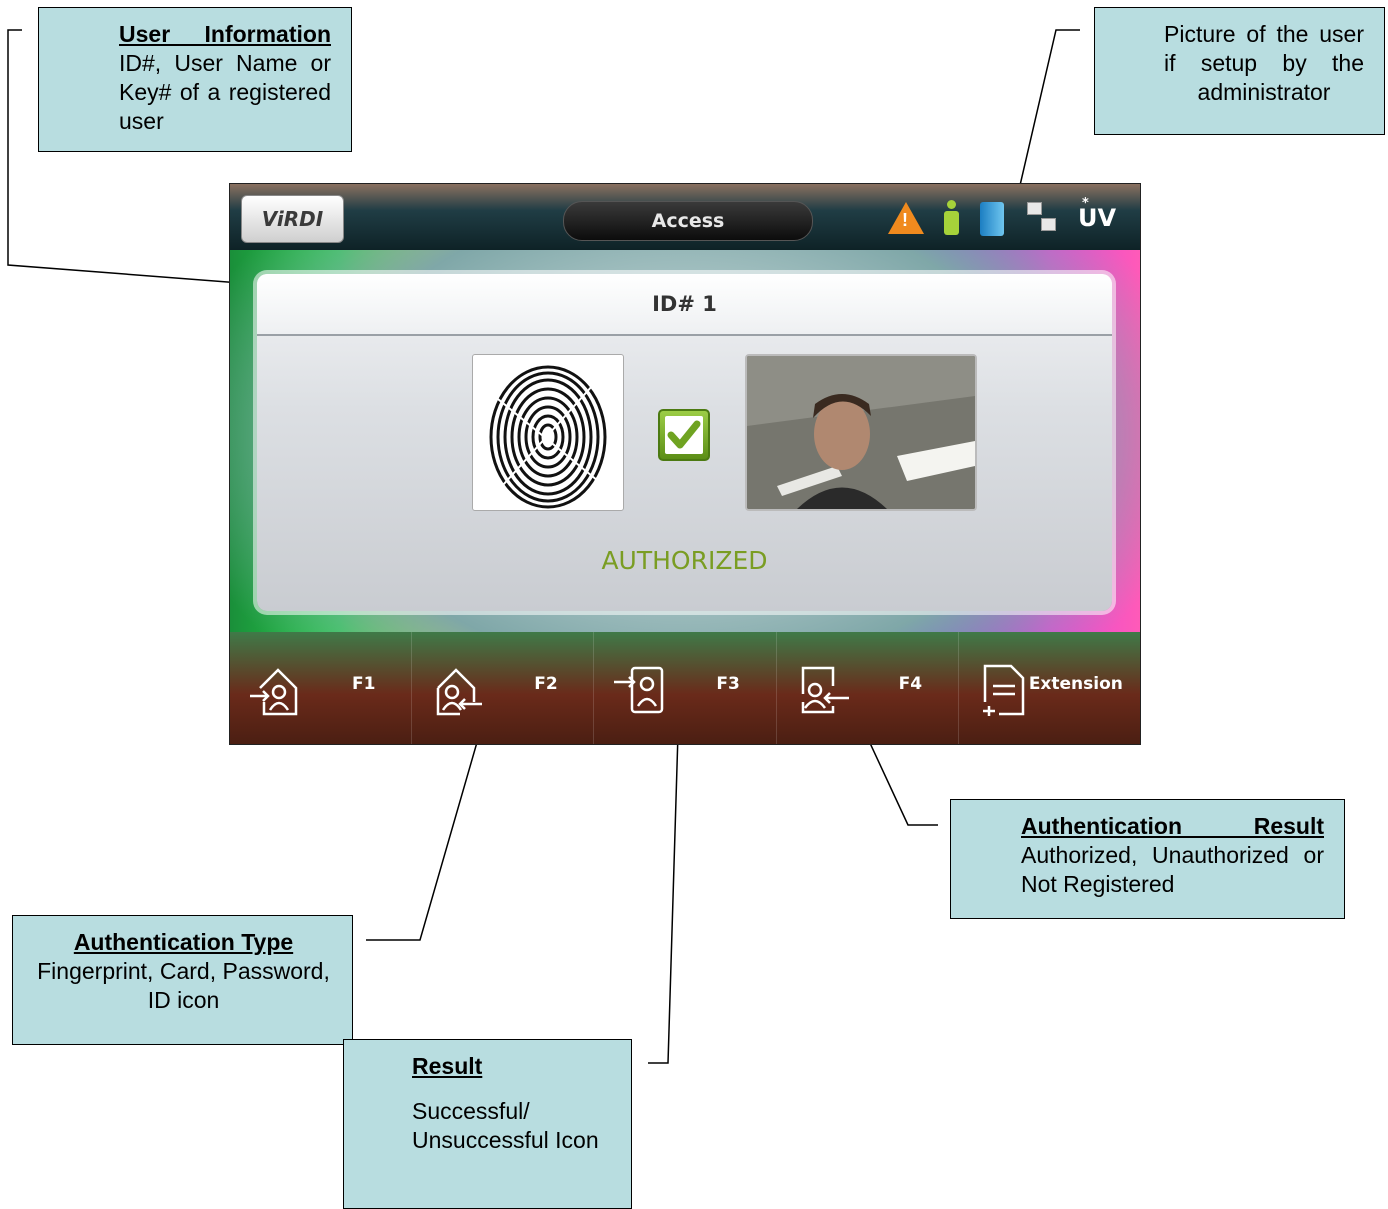  I want to click on fkey-label: F2, so click(546, 684).